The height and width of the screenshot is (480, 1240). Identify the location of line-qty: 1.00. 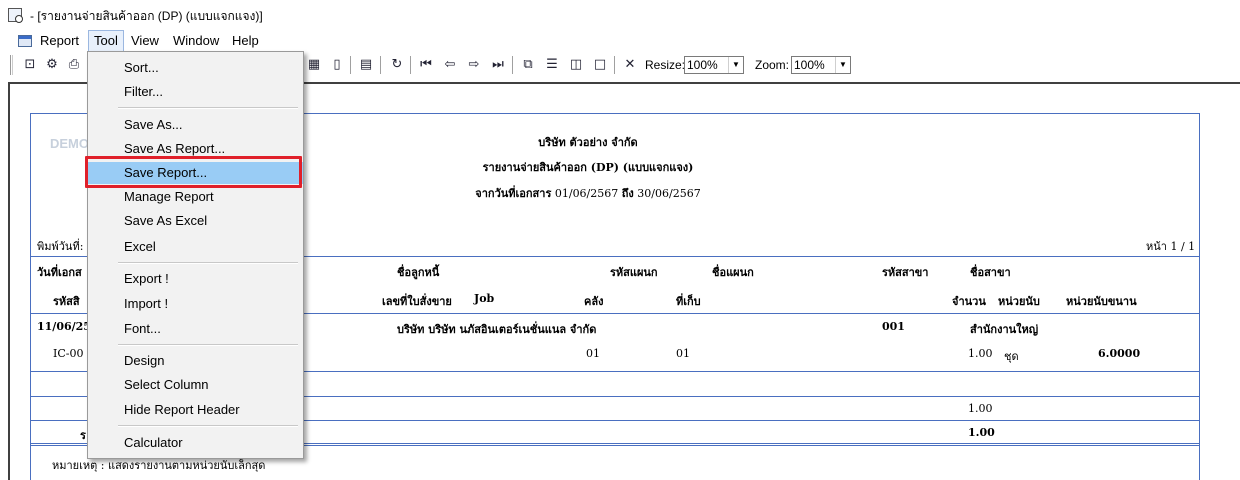
(980, 353).